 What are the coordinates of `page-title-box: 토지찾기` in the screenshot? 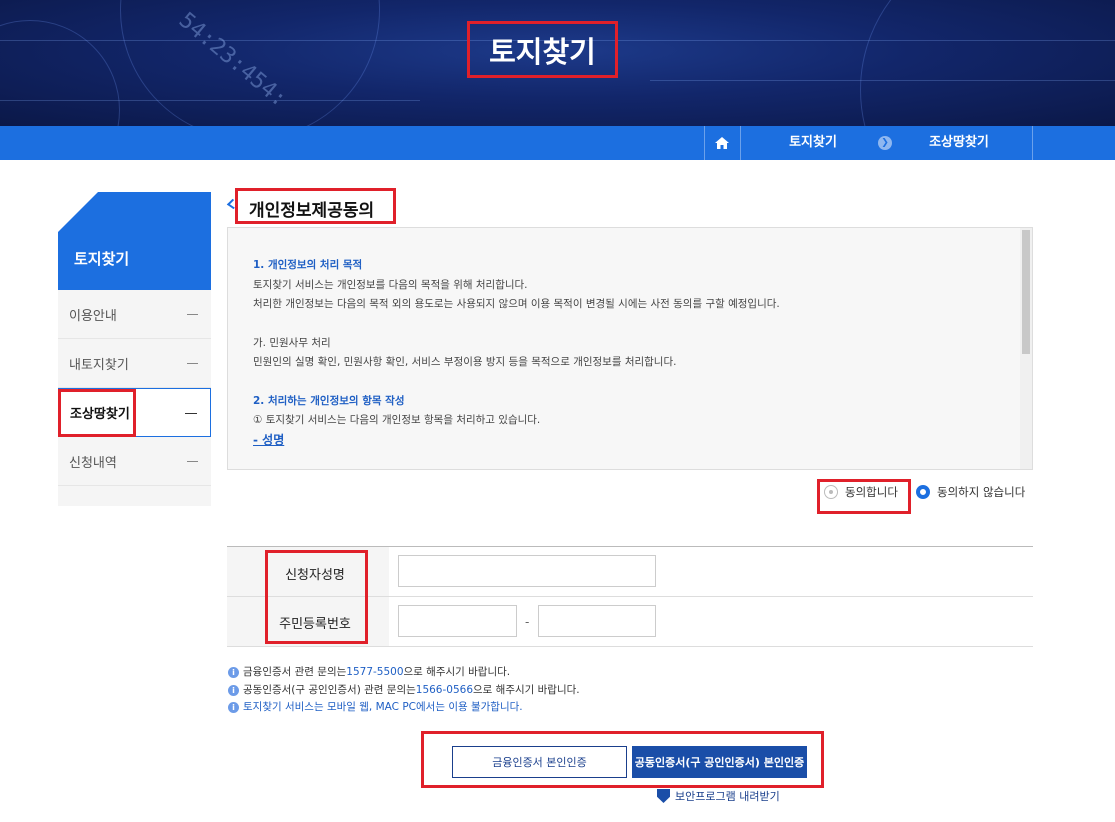 It's located at (542, 49).